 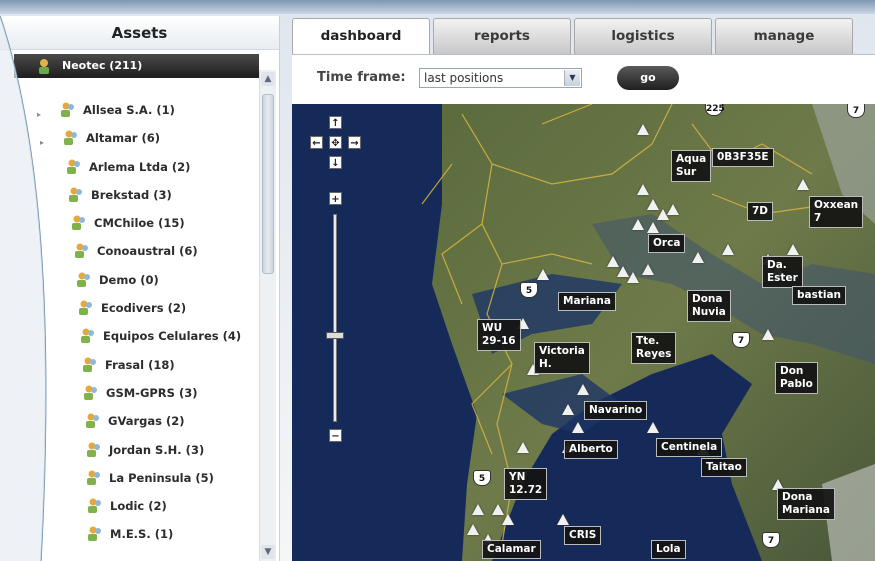 What do you see at coordinates (130, 255) in the screenshot?
I see `tree-item: Conoaustral (6)` at bounding box center [130, 255].